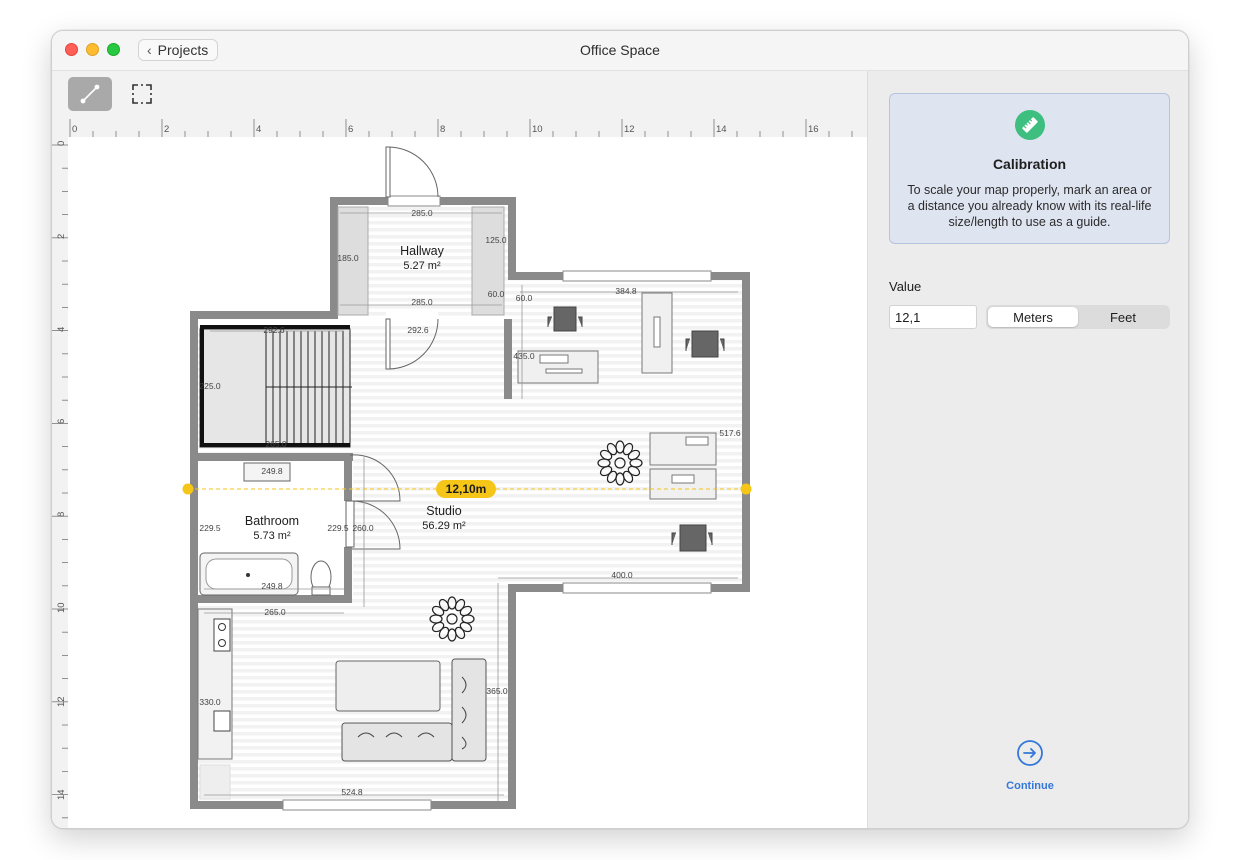  What do you see at coordinates (258, 129) in the screenshot?
I see `ruler-top-label: 4` at bounding box center [258, 129].